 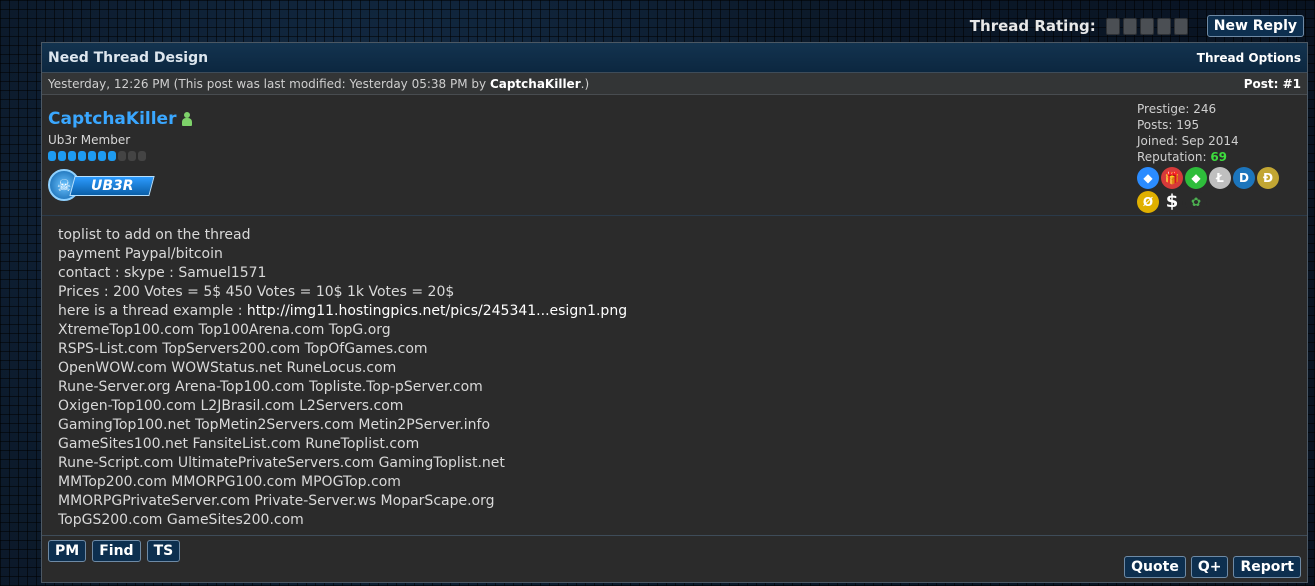 I want to click on username-link: CaptchaKiller, so click(x=112, y=119).